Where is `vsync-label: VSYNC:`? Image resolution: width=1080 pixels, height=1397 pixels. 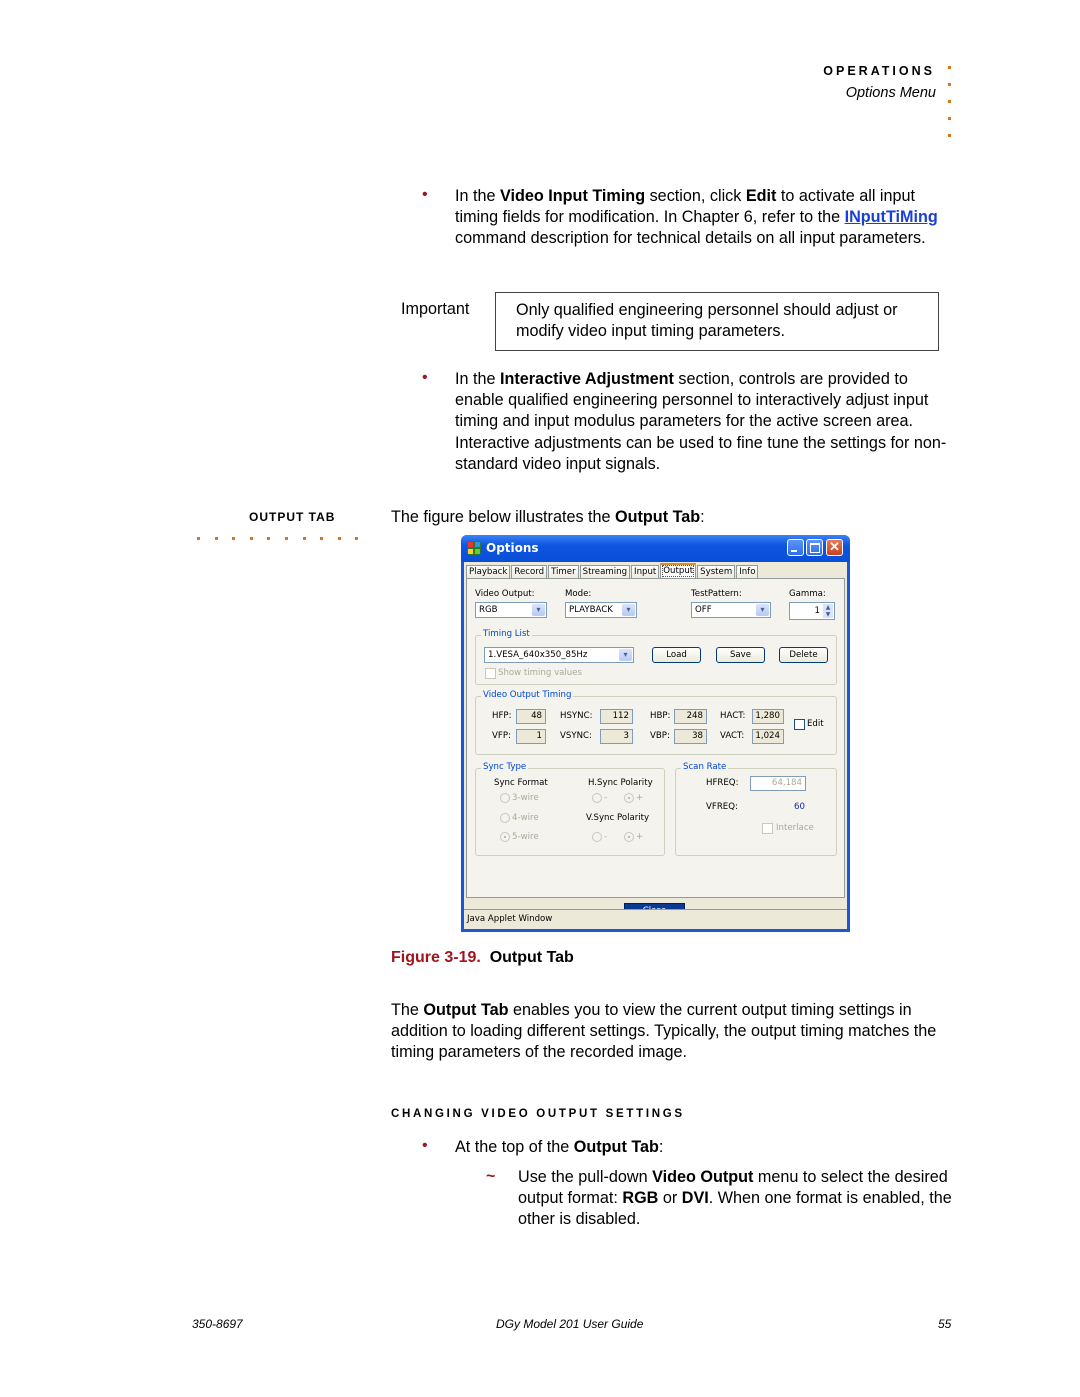 vsync-label: VSYNC: is located at coordinates (576, 736).